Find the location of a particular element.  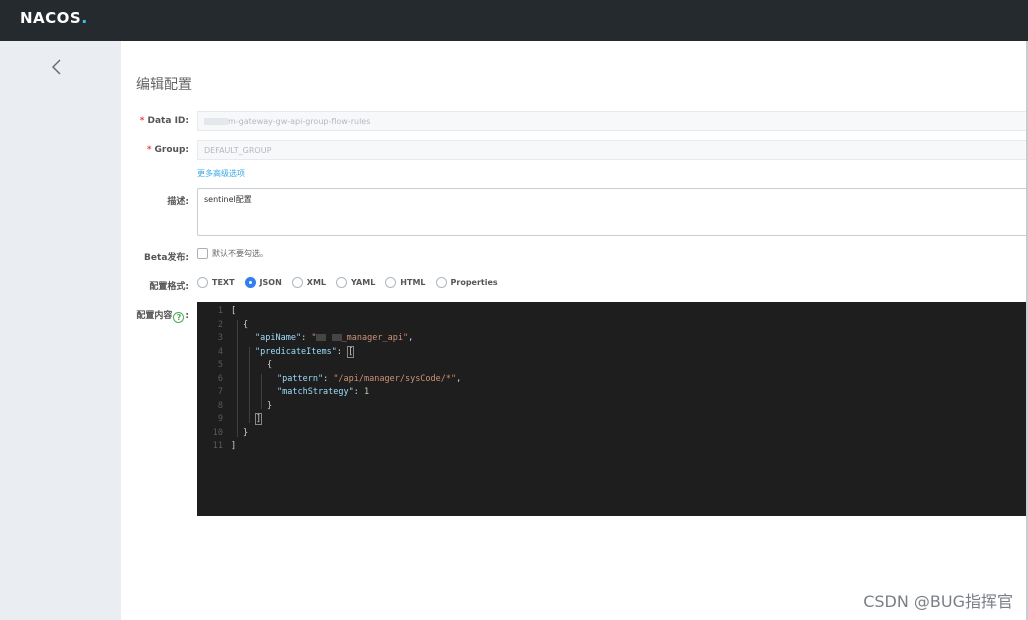

line-number: 2 is located at coordinates (220, 324).